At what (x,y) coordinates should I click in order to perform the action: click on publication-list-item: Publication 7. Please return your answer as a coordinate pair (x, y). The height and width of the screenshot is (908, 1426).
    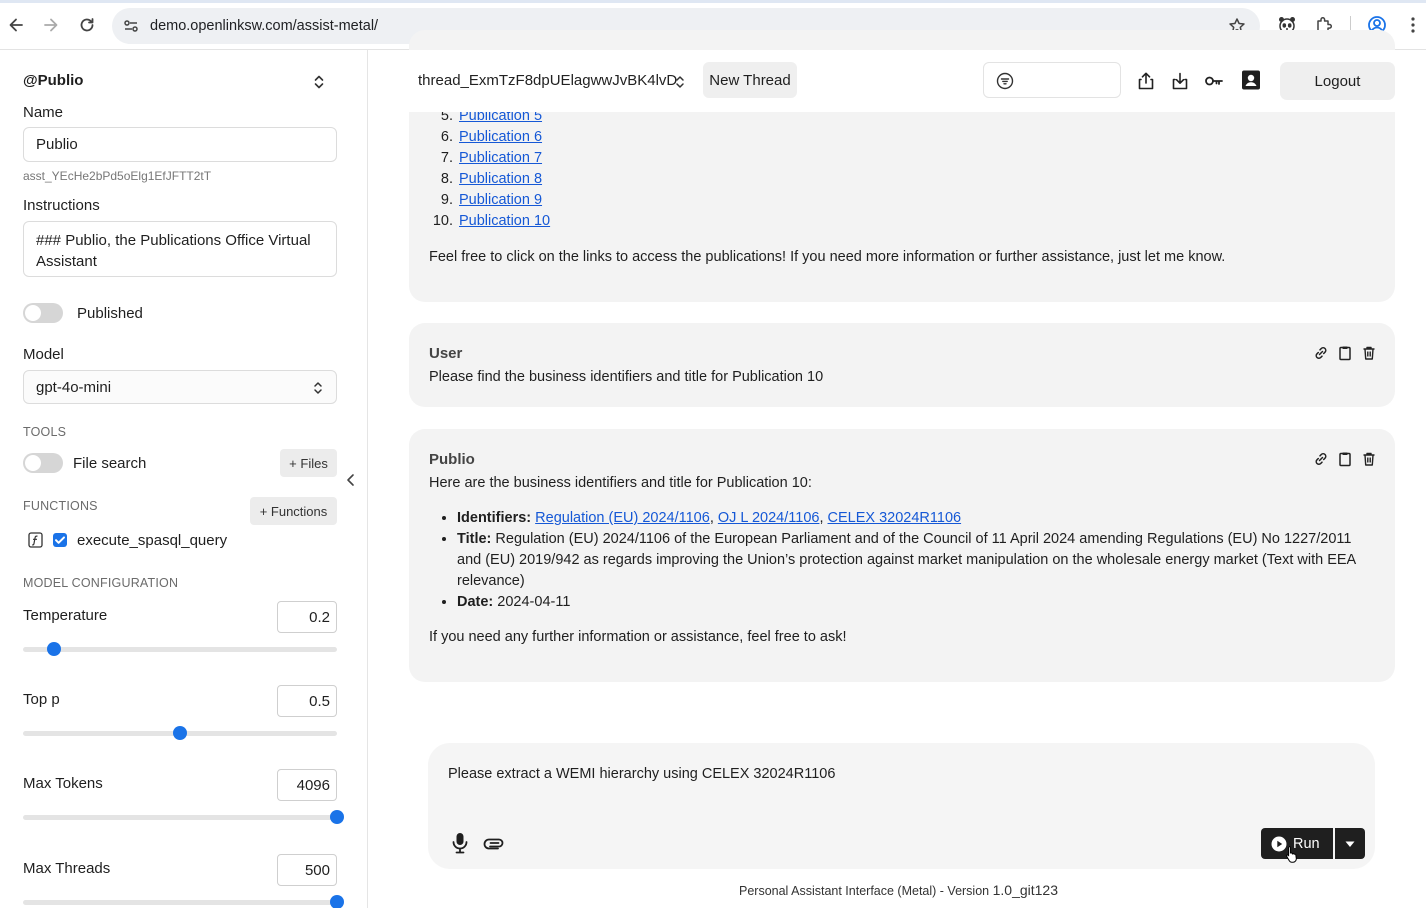
    Looking at the image, I should click on (503, 158).